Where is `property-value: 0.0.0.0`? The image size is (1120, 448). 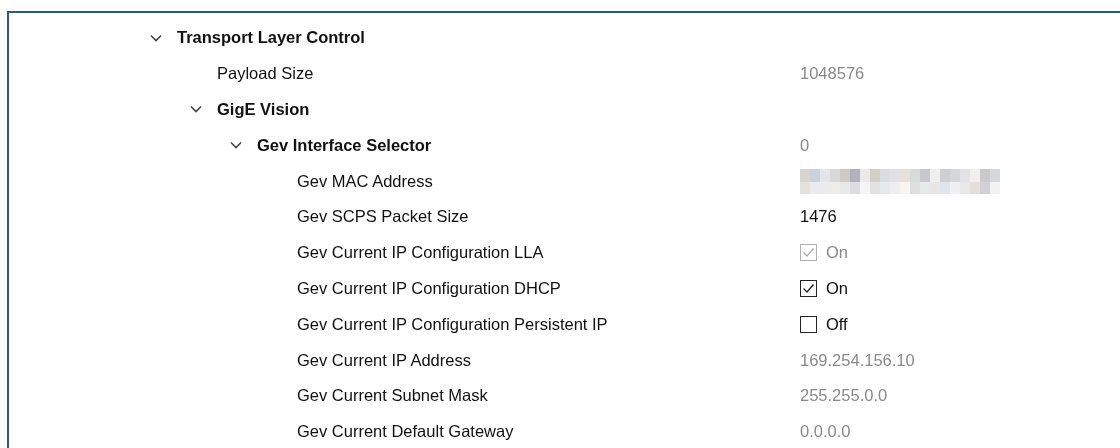 property-value: 0.0.0.0 is located at coordinates (825, 432).